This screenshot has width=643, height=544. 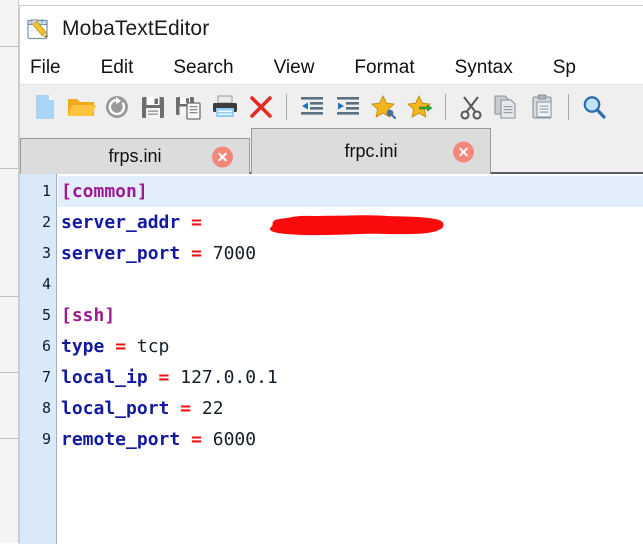 I want to click on line-number: 8, so click(x=46, y=408).